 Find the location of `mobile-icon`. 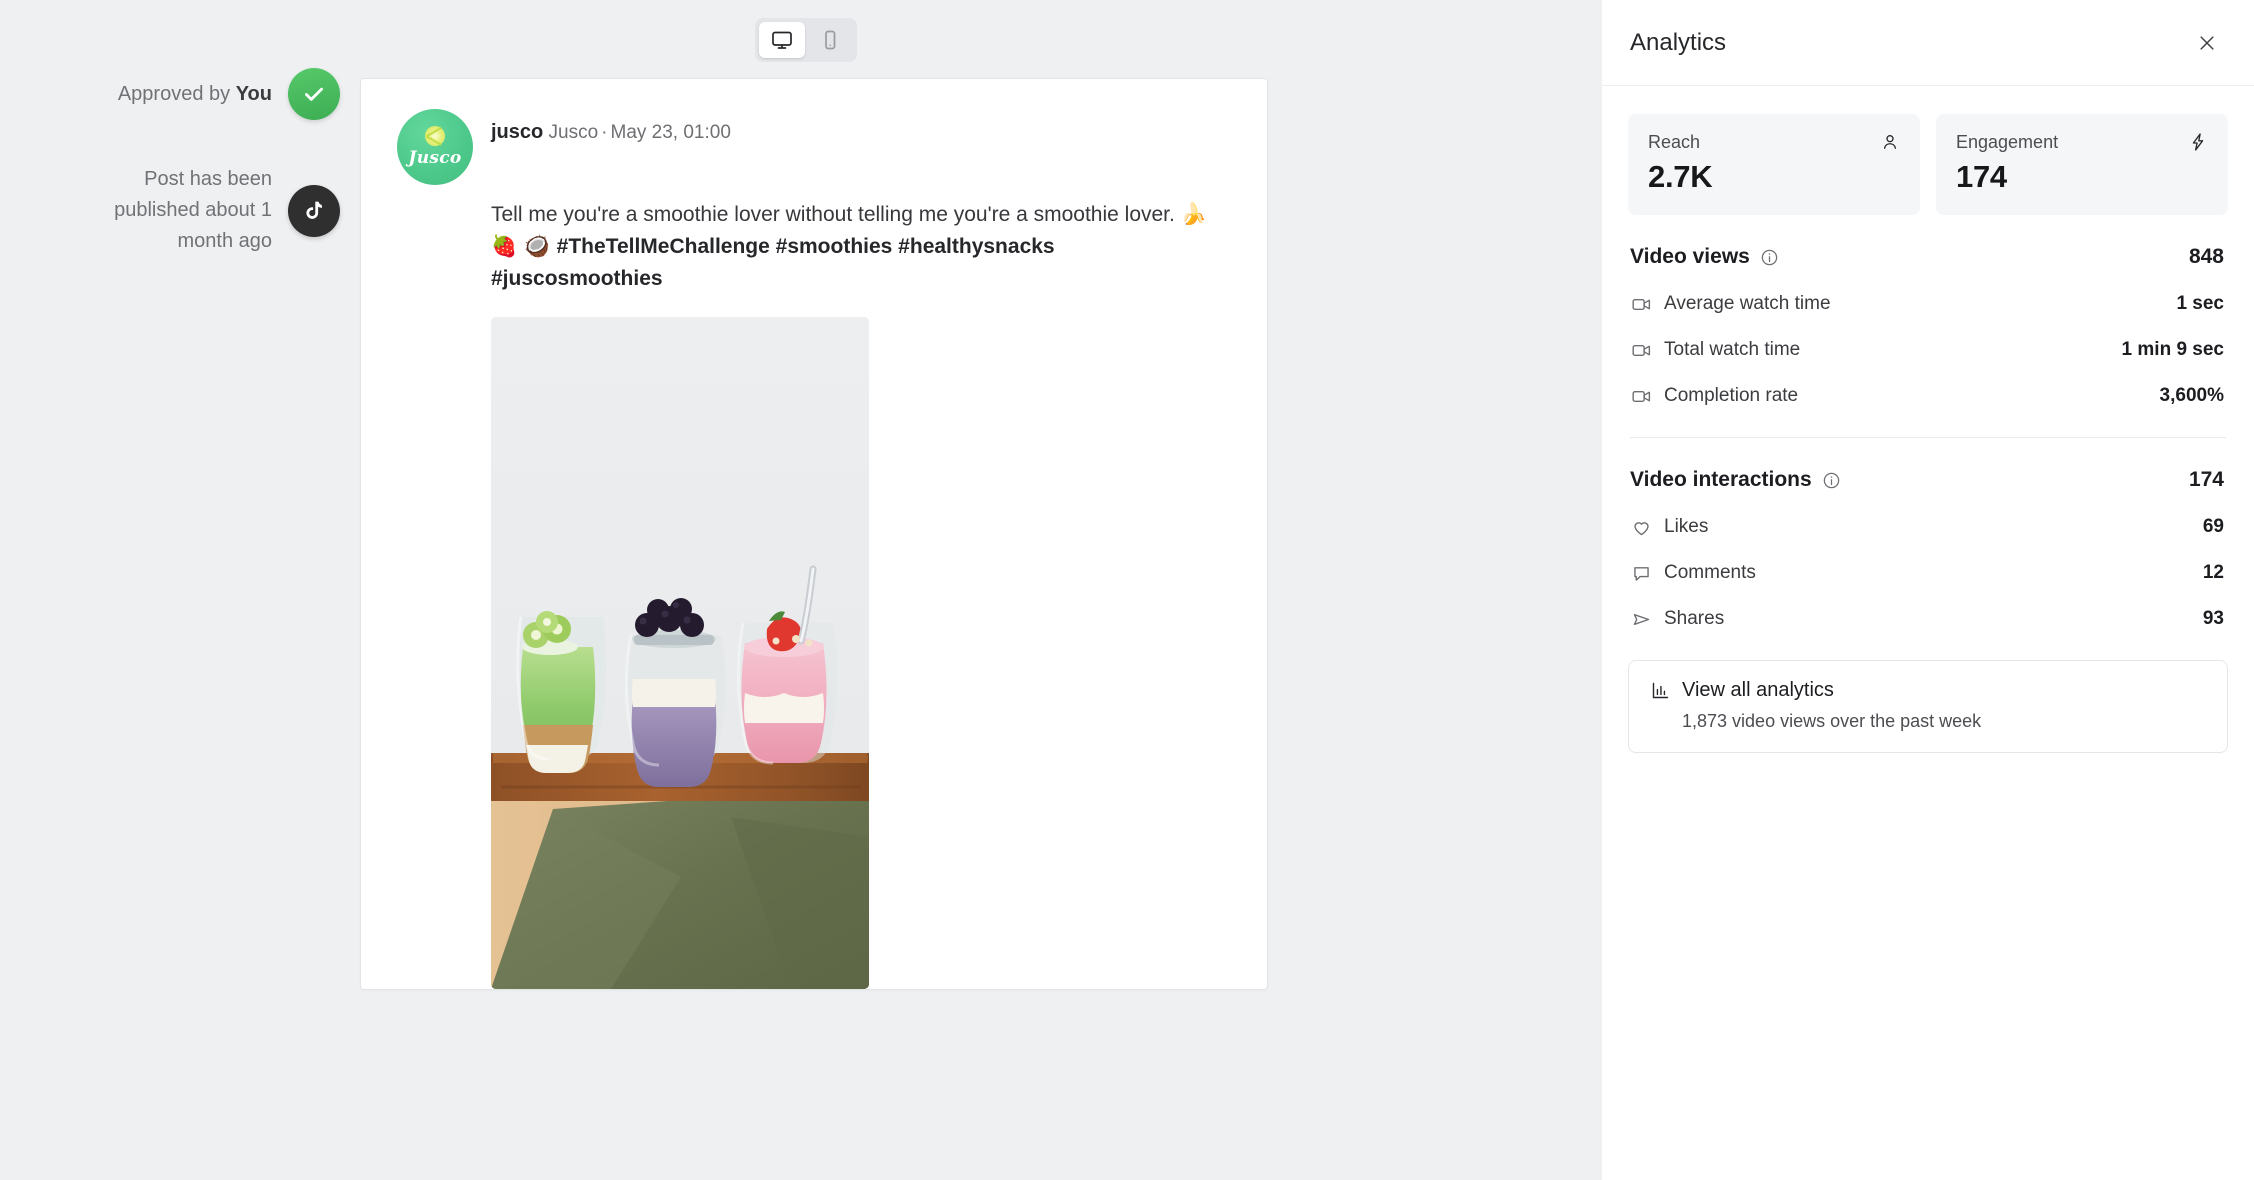

mobile-icon is located at coordinates (830, 40).